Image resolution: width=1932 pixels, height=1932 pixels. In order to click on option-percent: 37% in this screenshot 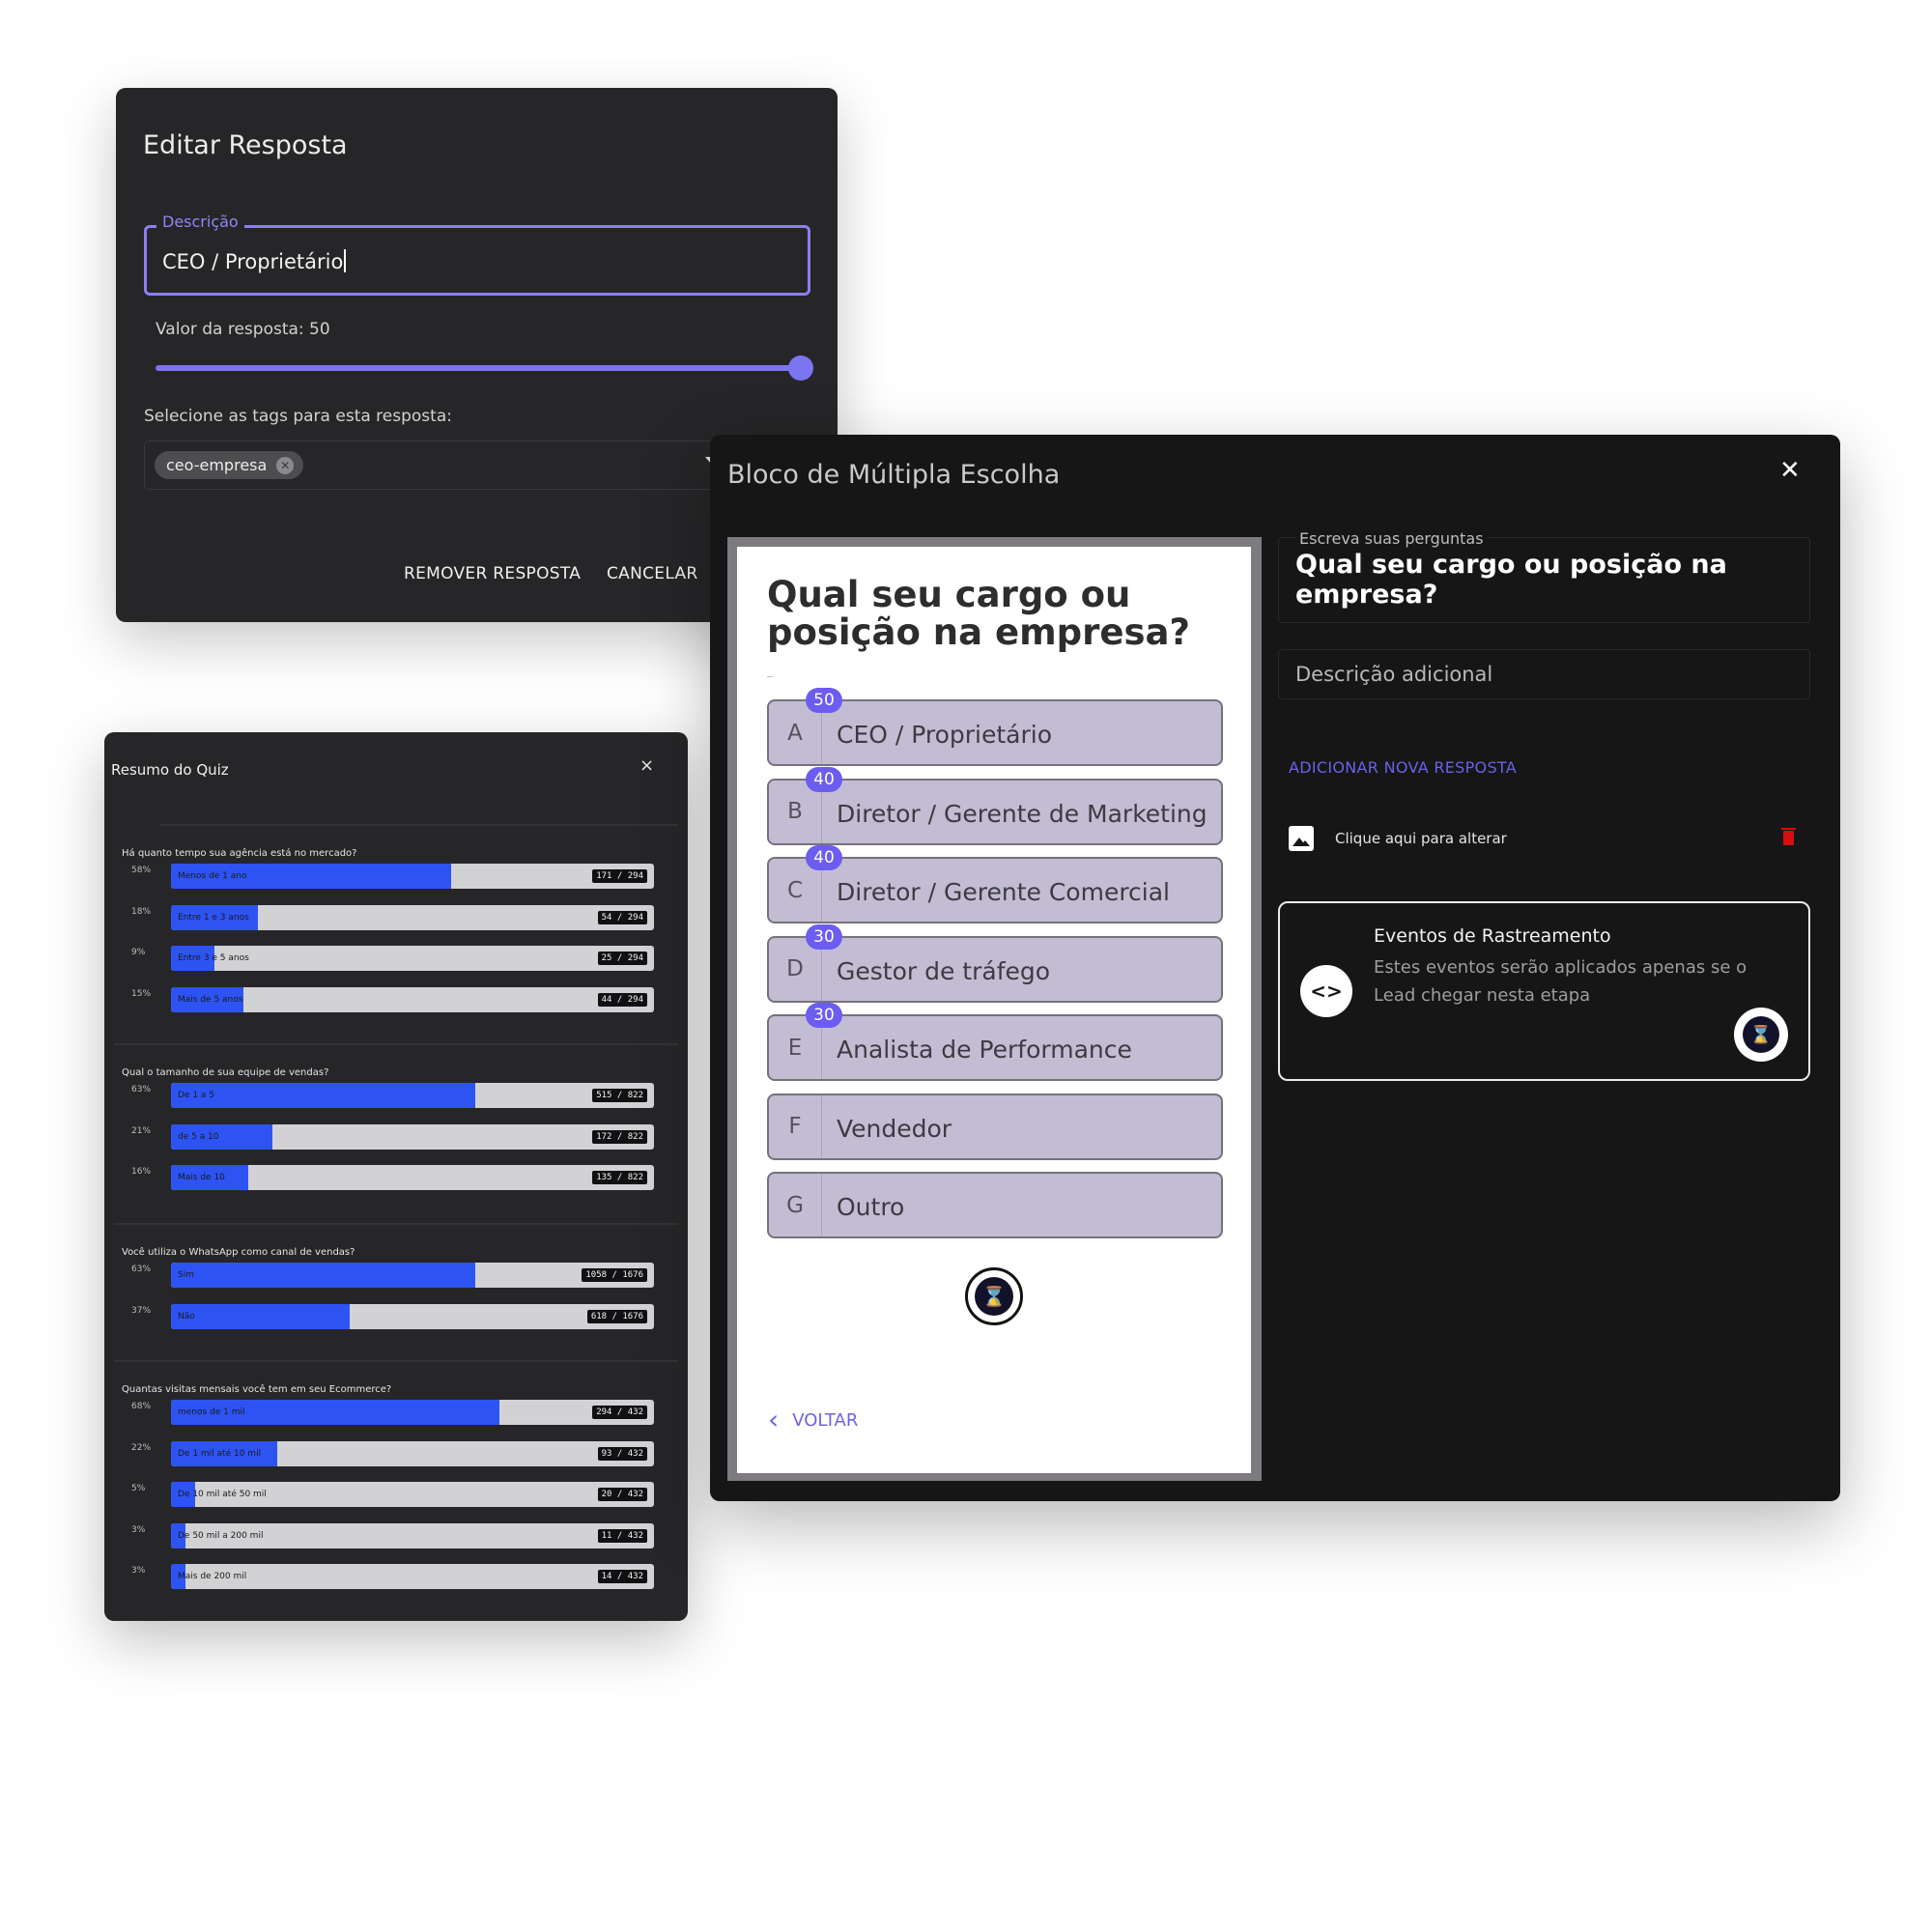, I will do `click(141, 1310)`.